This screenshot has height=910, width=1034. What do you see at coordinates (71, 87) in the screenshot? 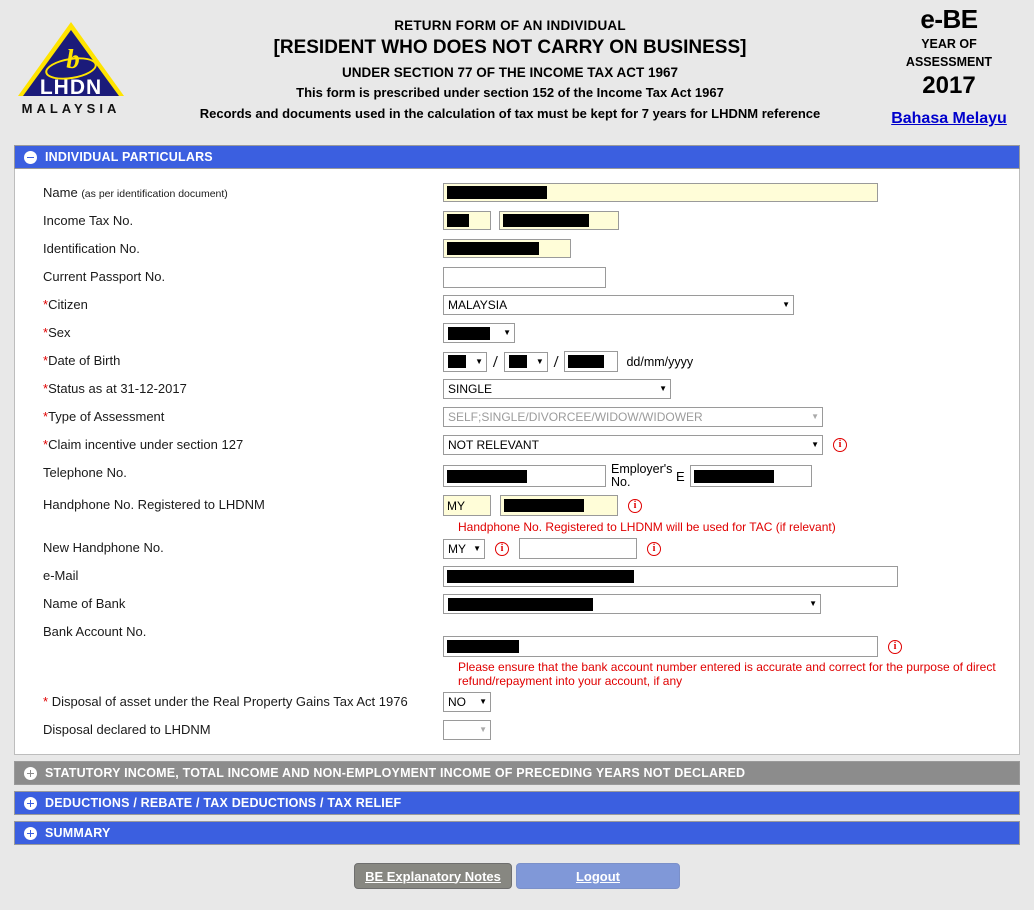
I see `logo-lhdn-text: LHDN` at bounding box center [71, 87].